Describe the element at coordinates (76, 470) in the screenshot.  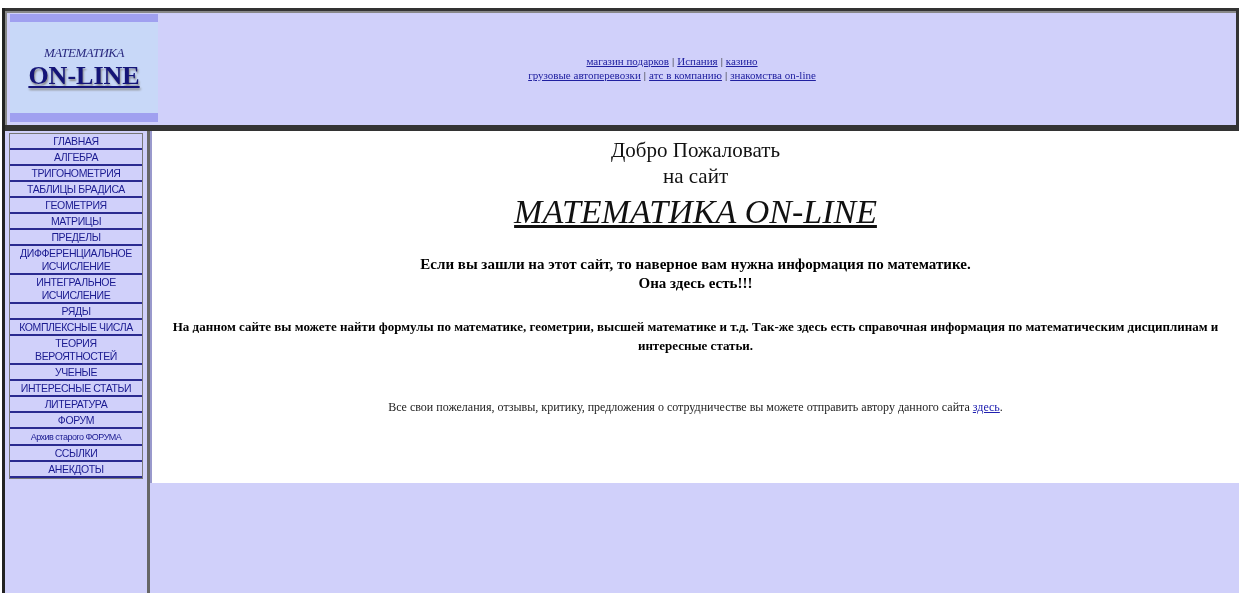
I see `sidebar-link: АНЕКДОТЫ` at that location.